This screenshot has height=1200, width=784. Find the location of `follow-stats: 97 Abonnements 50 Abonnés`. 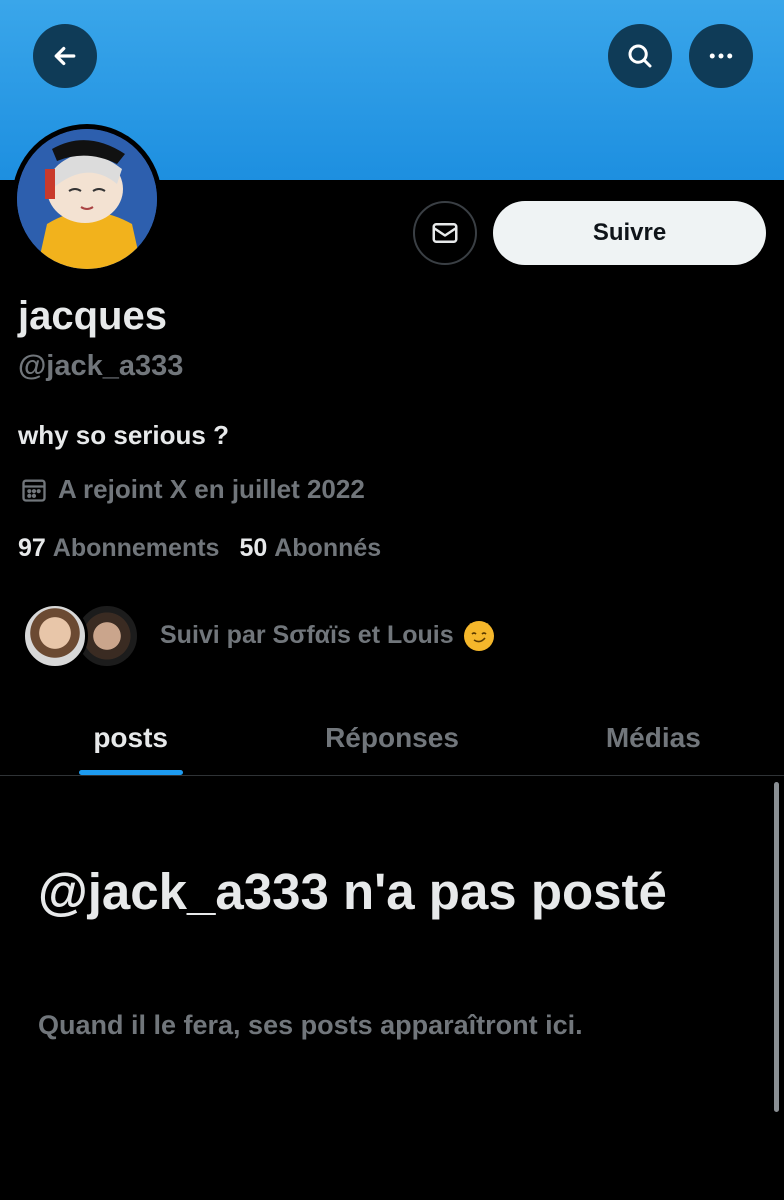

follow-stats: 97 Abonnements 50 Abonnés is located at coordinates (199, 548).